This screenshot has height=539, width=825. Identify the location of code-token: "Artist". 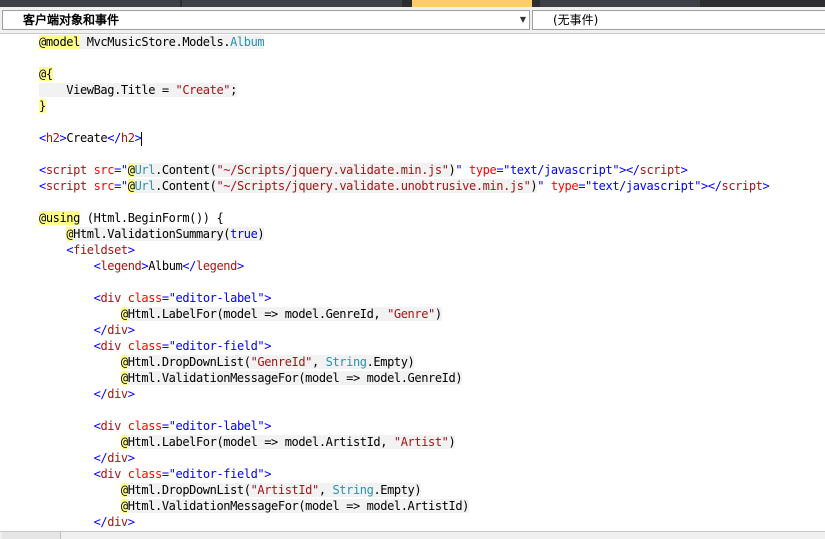
(421, 442).